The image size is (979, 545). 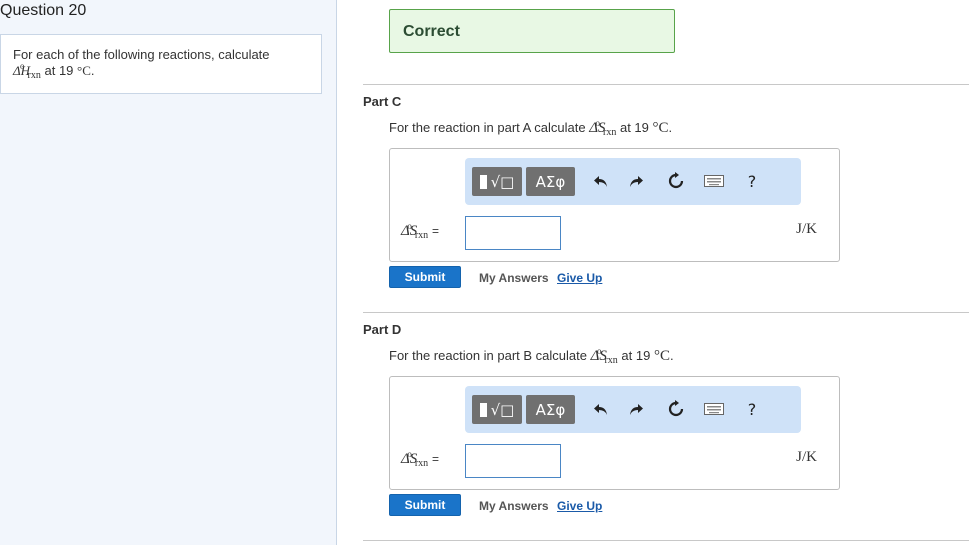 What do you see at coordinates (409, 454) in the screenshot?
I see `part-d-var-sup: o` at bounding box center [409, 454].